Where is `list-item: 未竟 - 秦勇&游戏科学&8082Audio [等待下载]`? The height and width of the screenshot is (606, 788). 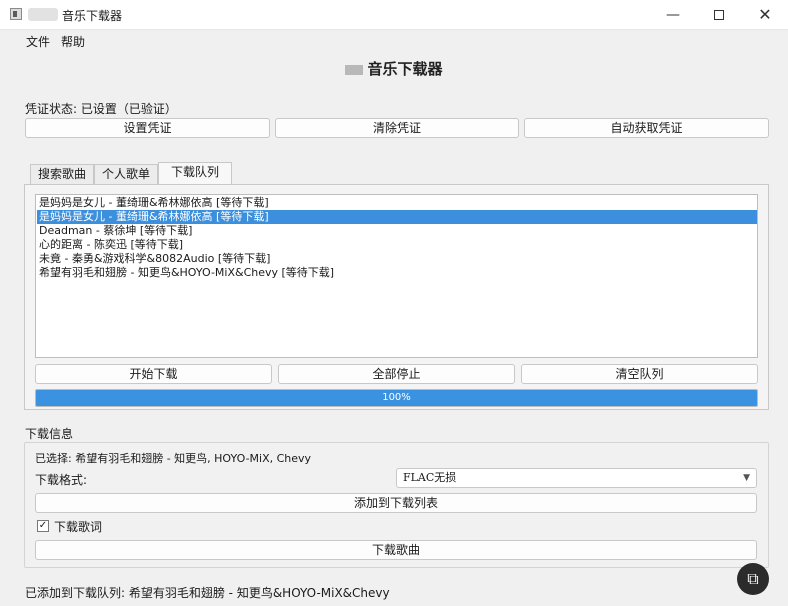 list-item: 未竟 - 秦勇&游戏科学&8082Audio [等待下载] is located at coordinates (397, 259).